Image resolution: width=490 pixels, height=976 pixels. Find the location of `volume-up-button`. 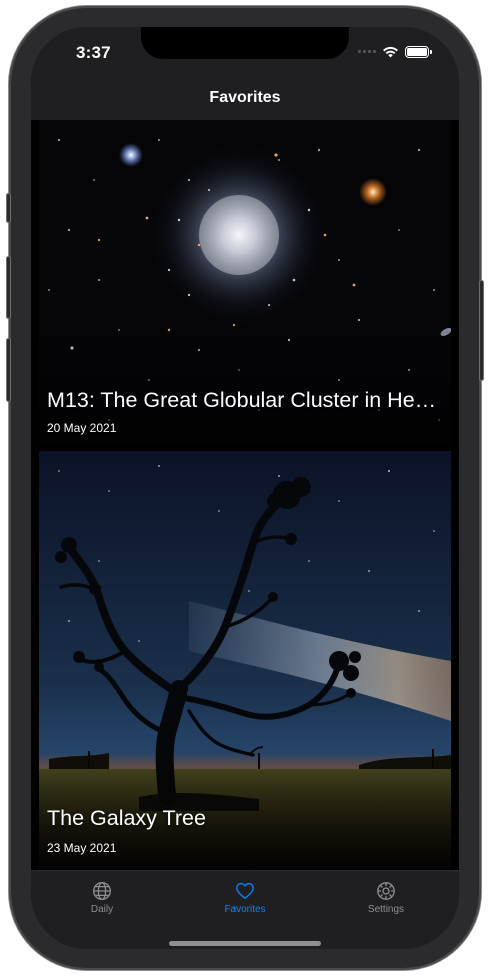

volume-up-button is located at coordinates (8, 287).